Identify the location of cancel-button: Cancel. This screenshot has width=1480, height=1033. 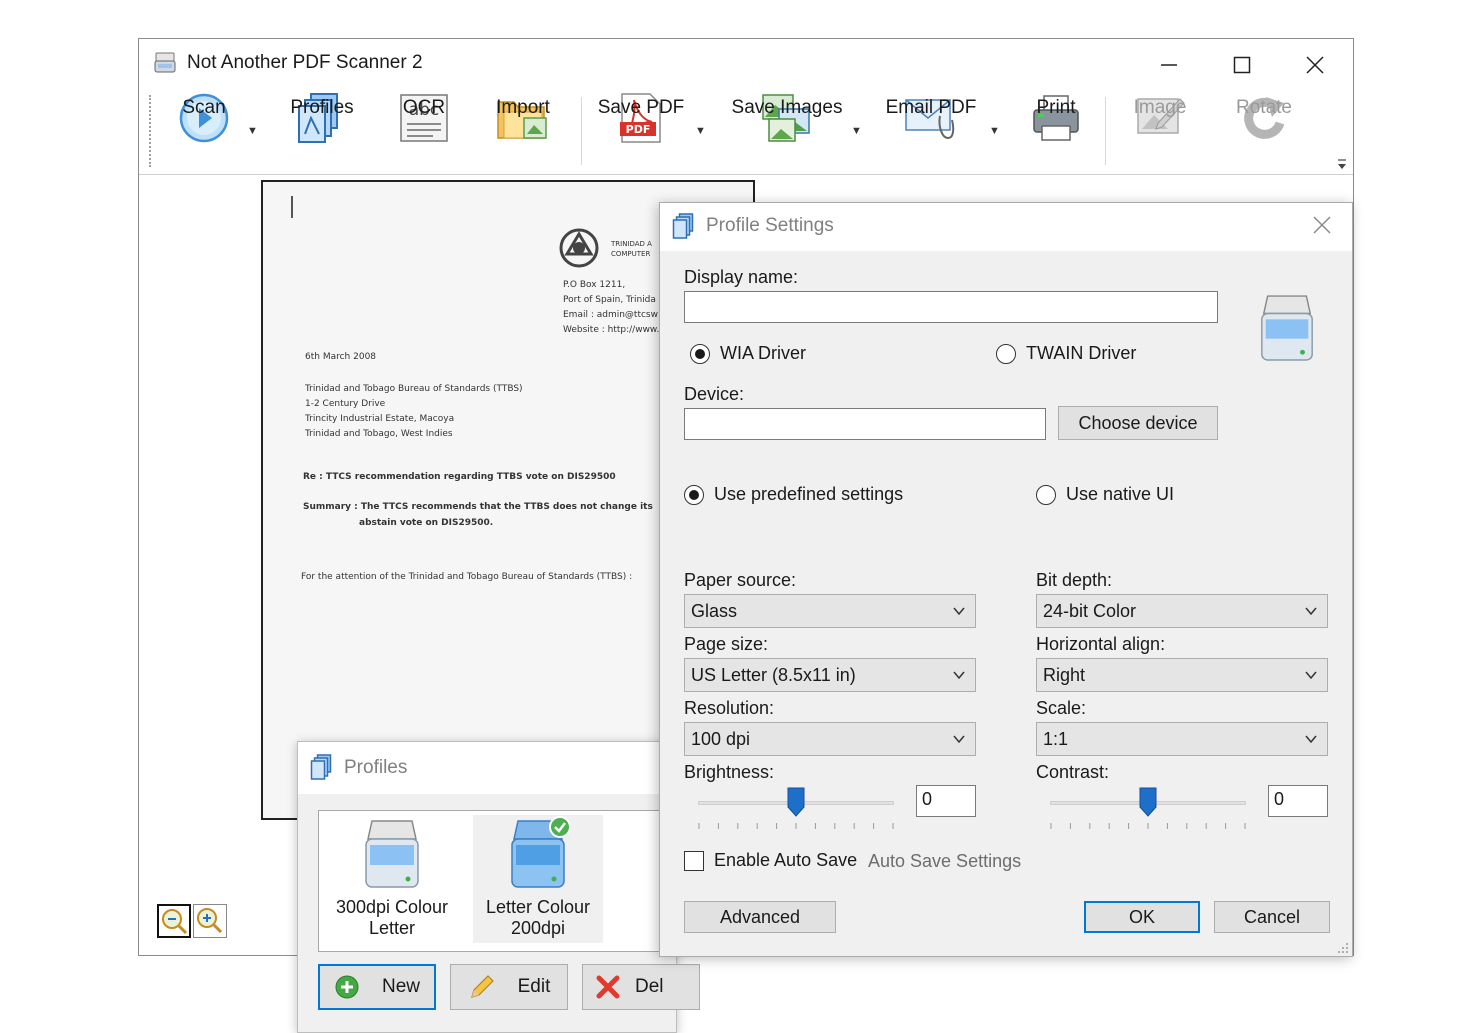
(1272, 917).